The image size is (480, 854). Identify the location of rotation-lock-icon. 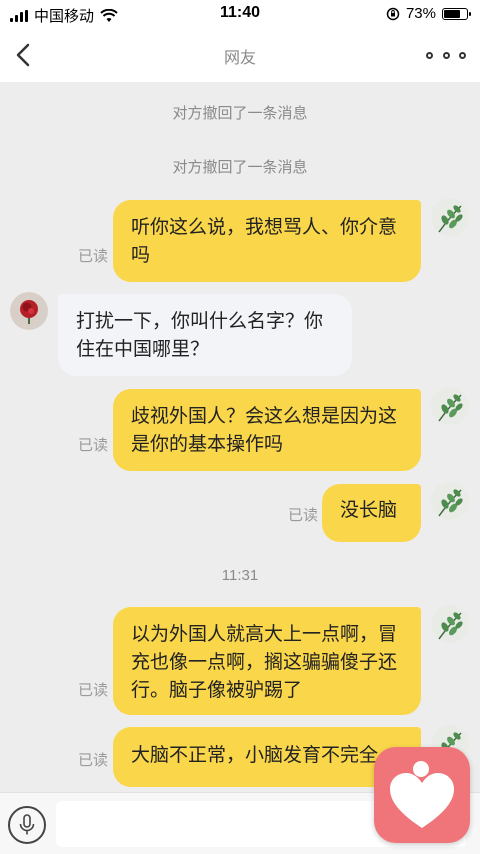
(393, 13).